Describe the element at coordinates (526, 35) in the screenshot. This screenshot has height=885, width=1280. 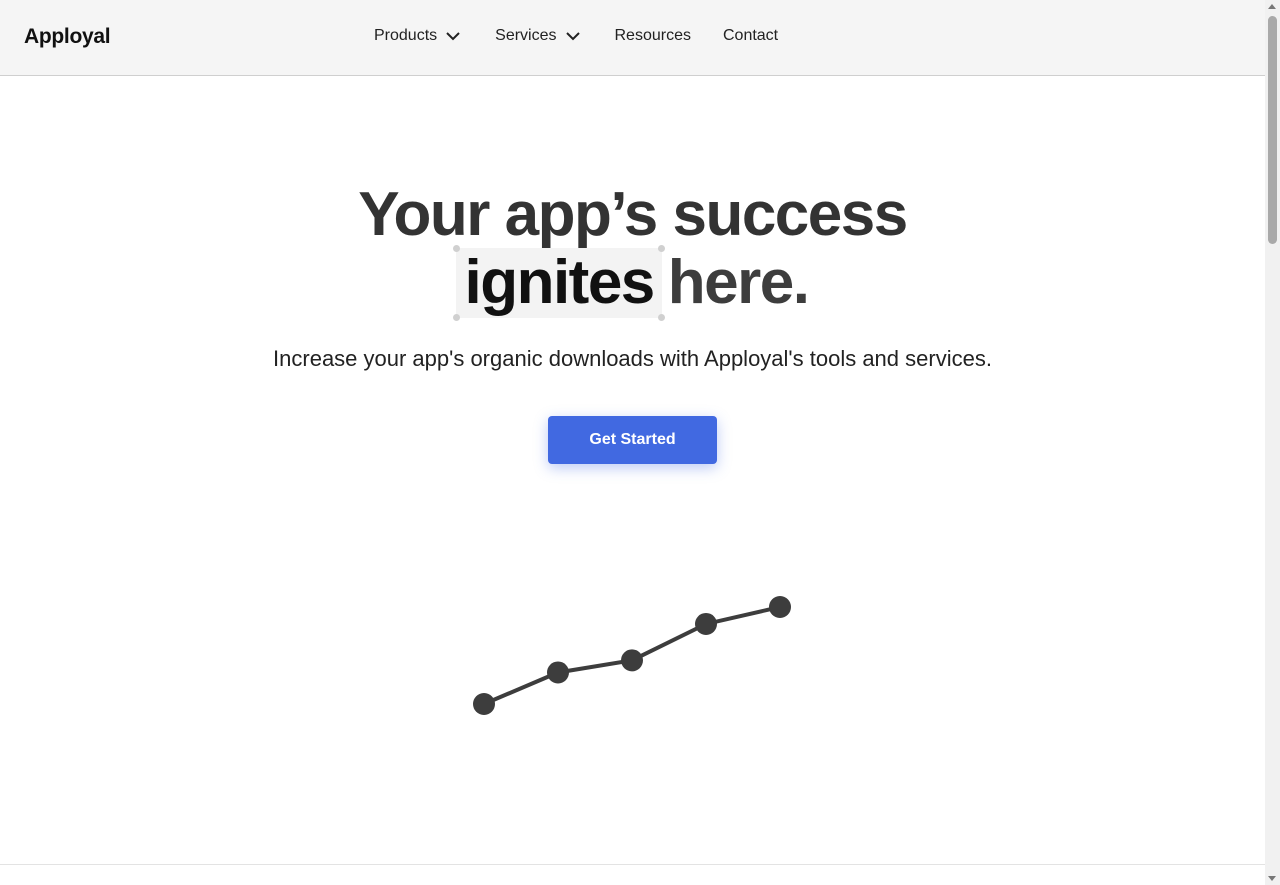
I see `nav-services-label: Services` at that location.